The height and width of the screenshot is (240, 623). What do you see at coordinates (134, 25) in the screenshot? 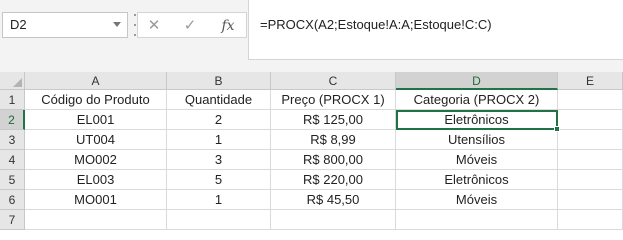
I see `formula-bar-grip` at bounding box center [134, 25].